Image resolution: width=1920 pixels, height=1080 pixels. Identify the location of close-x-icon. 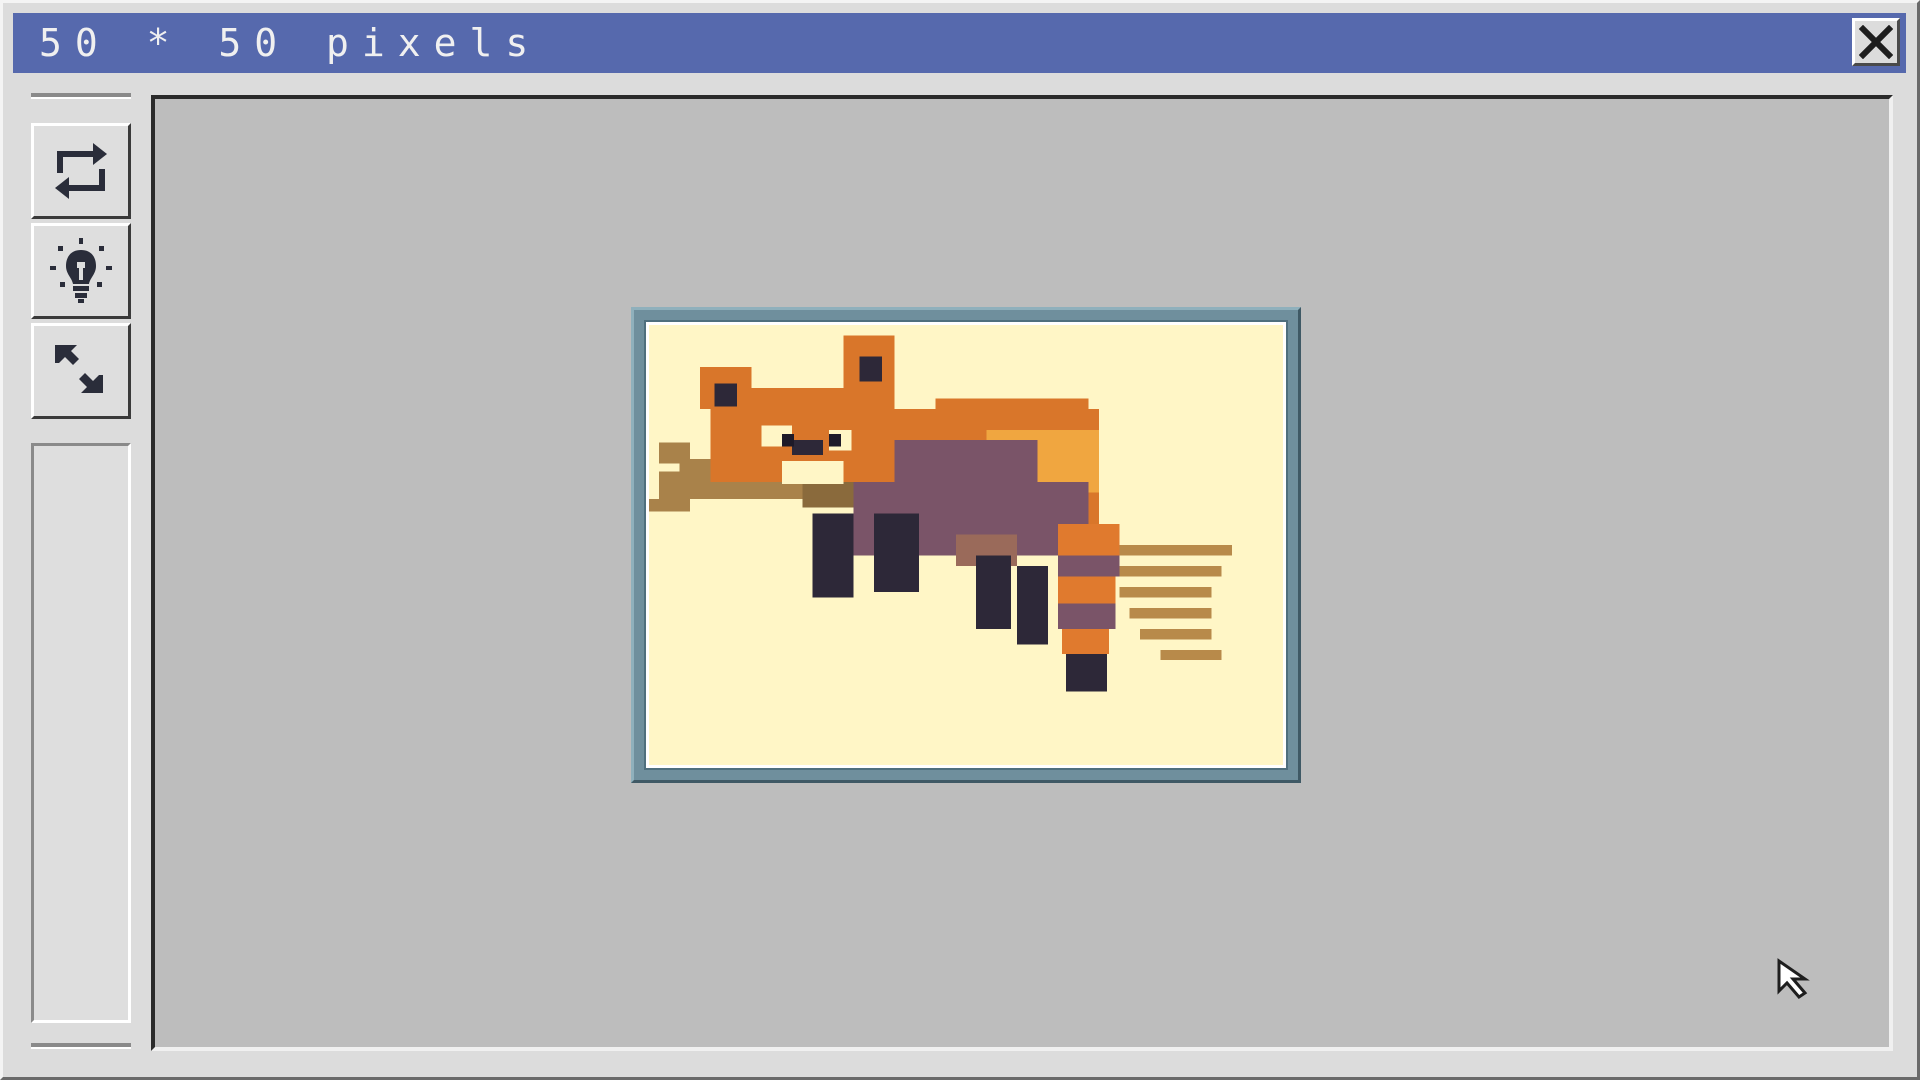
(1876, 42).